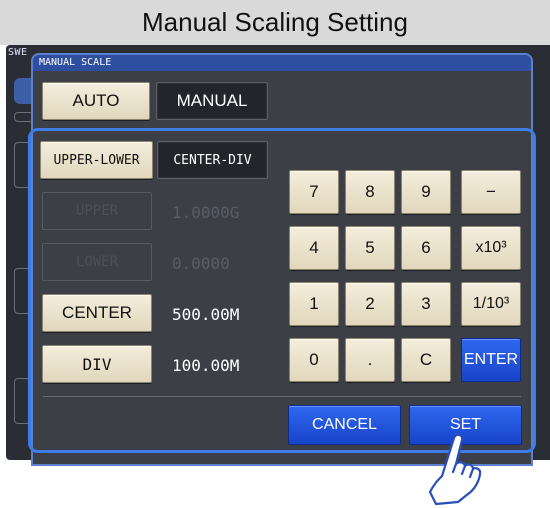 Image resolution: width=550 pixels, height=508 pixels. I want to click on key-4: 4, so click(314, 248).